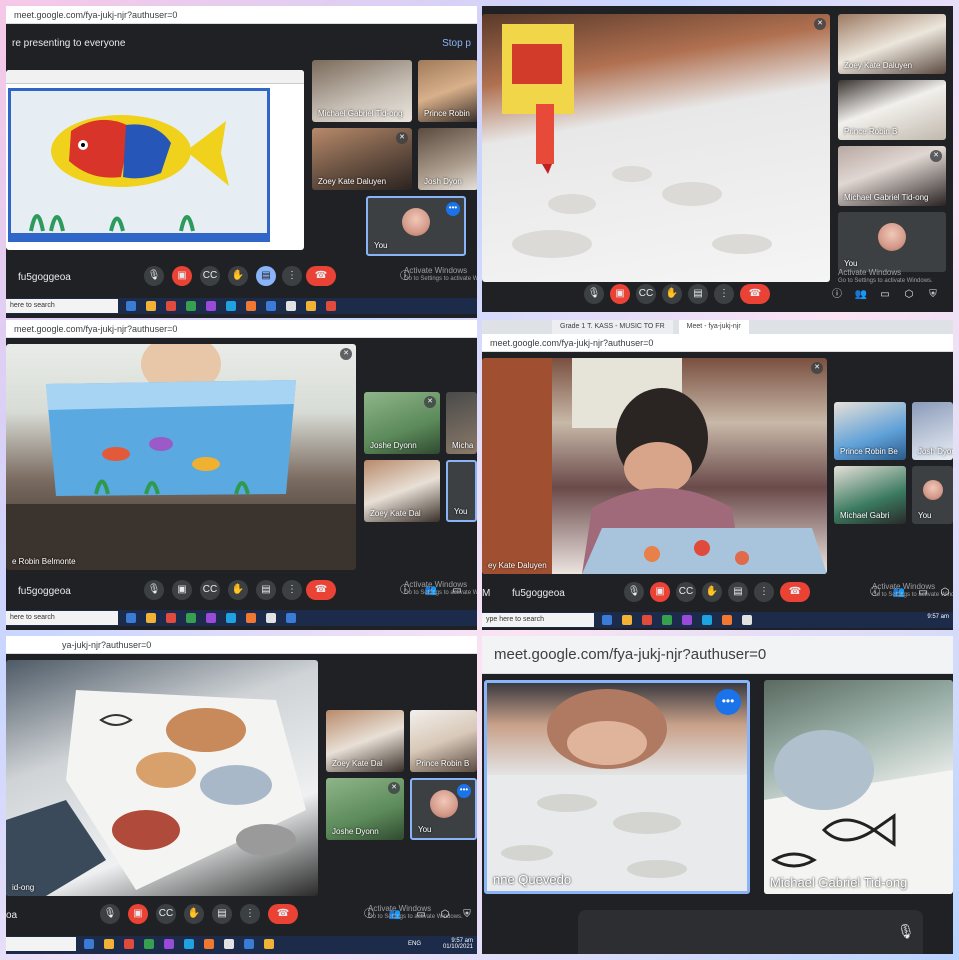  I want to click on taskbar-search, so click(41, 944).